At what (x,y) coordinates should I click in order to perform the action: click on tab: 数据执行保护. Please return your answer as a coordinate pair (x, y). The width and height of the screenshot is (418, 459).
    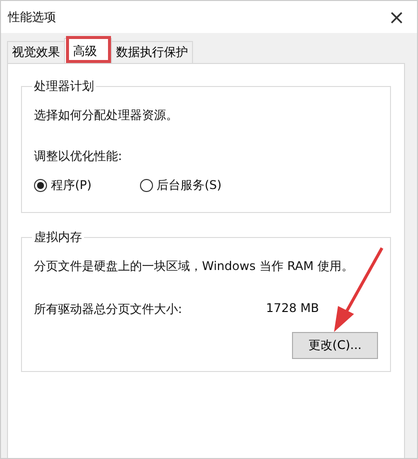
    Looking at the image, I should click on (152, 52).